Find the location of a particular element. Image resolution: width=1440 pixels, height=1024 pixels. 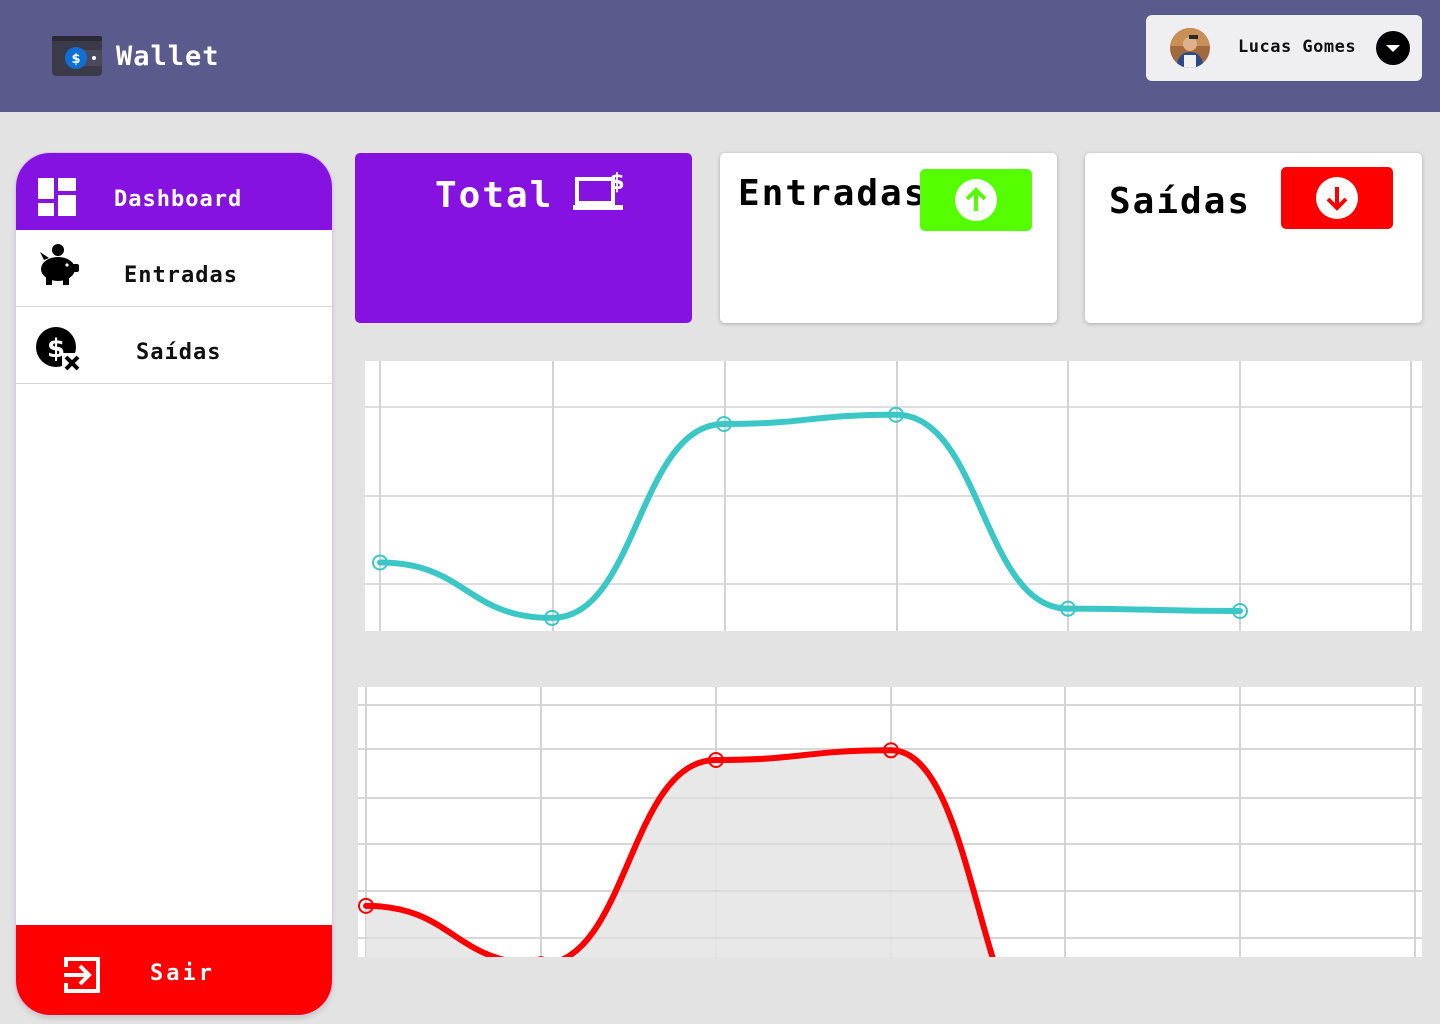

top-bar: $ Wallet Lucas Gomes is located at coordinates (720, 56).